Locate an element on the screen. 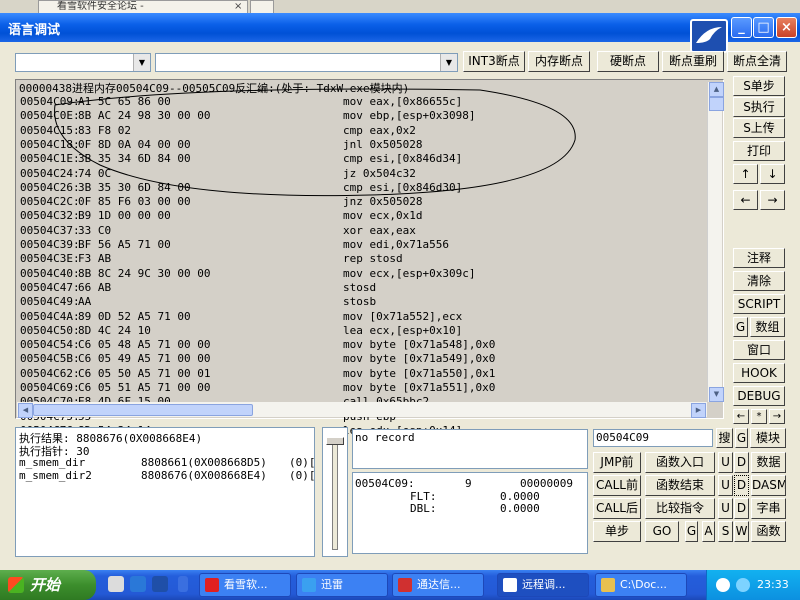  a-button: A is located at coordinates (708, 531).